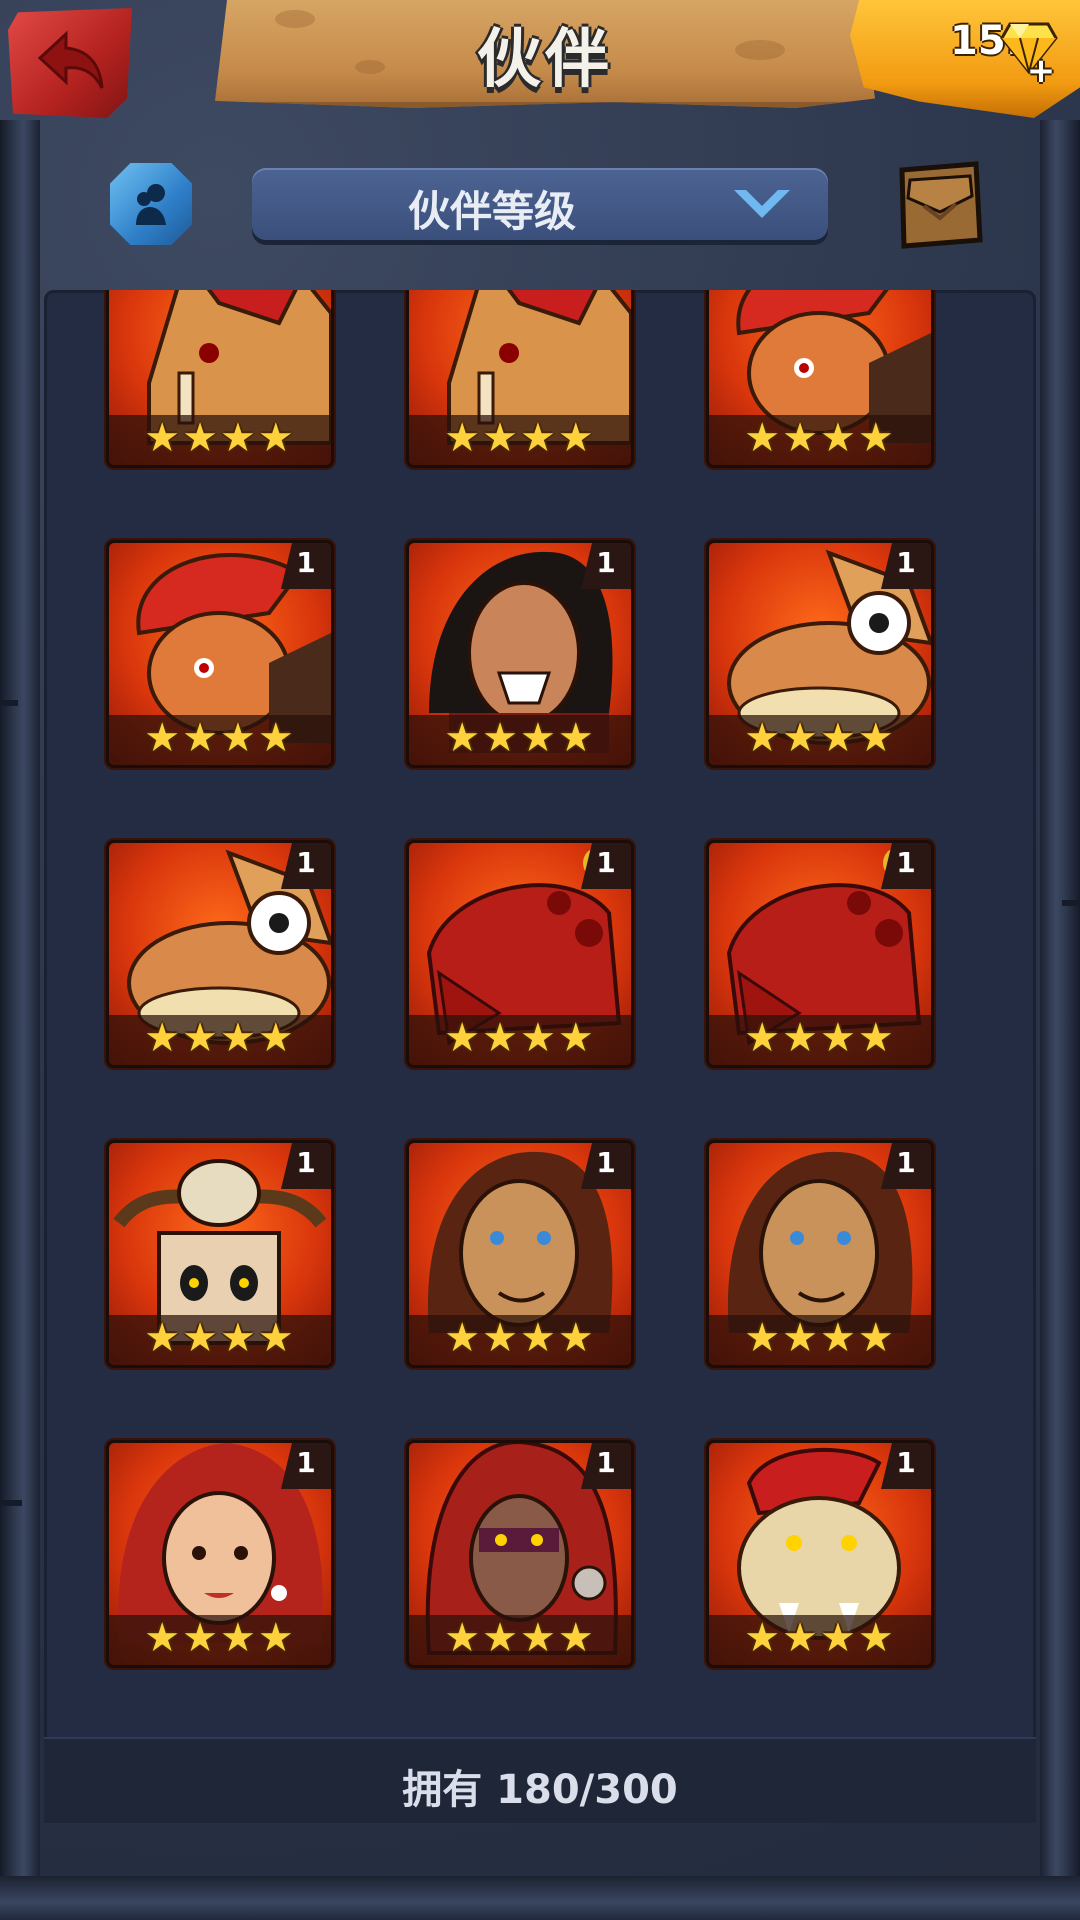  What do you see at coordinates (545, 60) in the screenshot?
I see `page-title: 伙伴` at bounding box center [545, 60].